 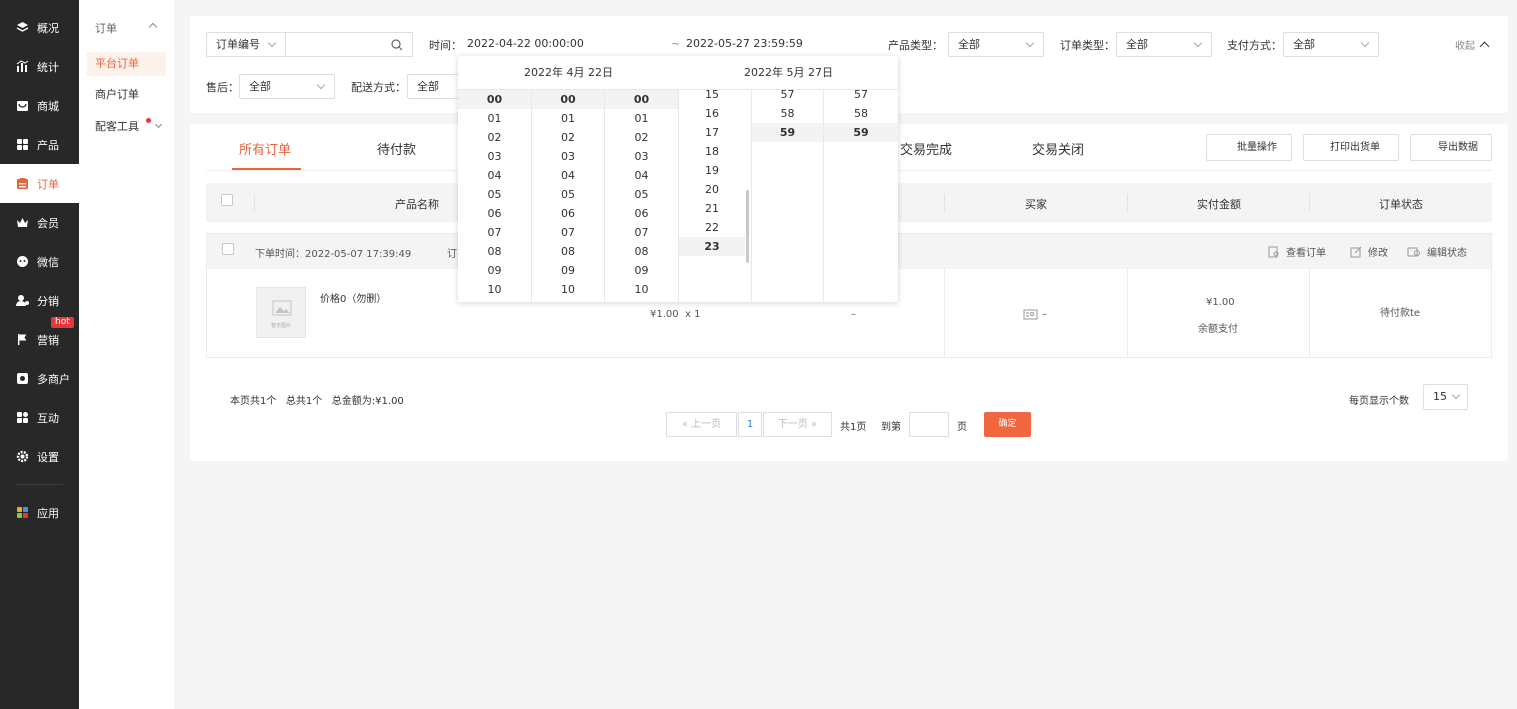 What do you see at coordinates (39, 512) in the screenshot?
I see `sidebar-item-apps: 应用` at bounding box center [39, 512].